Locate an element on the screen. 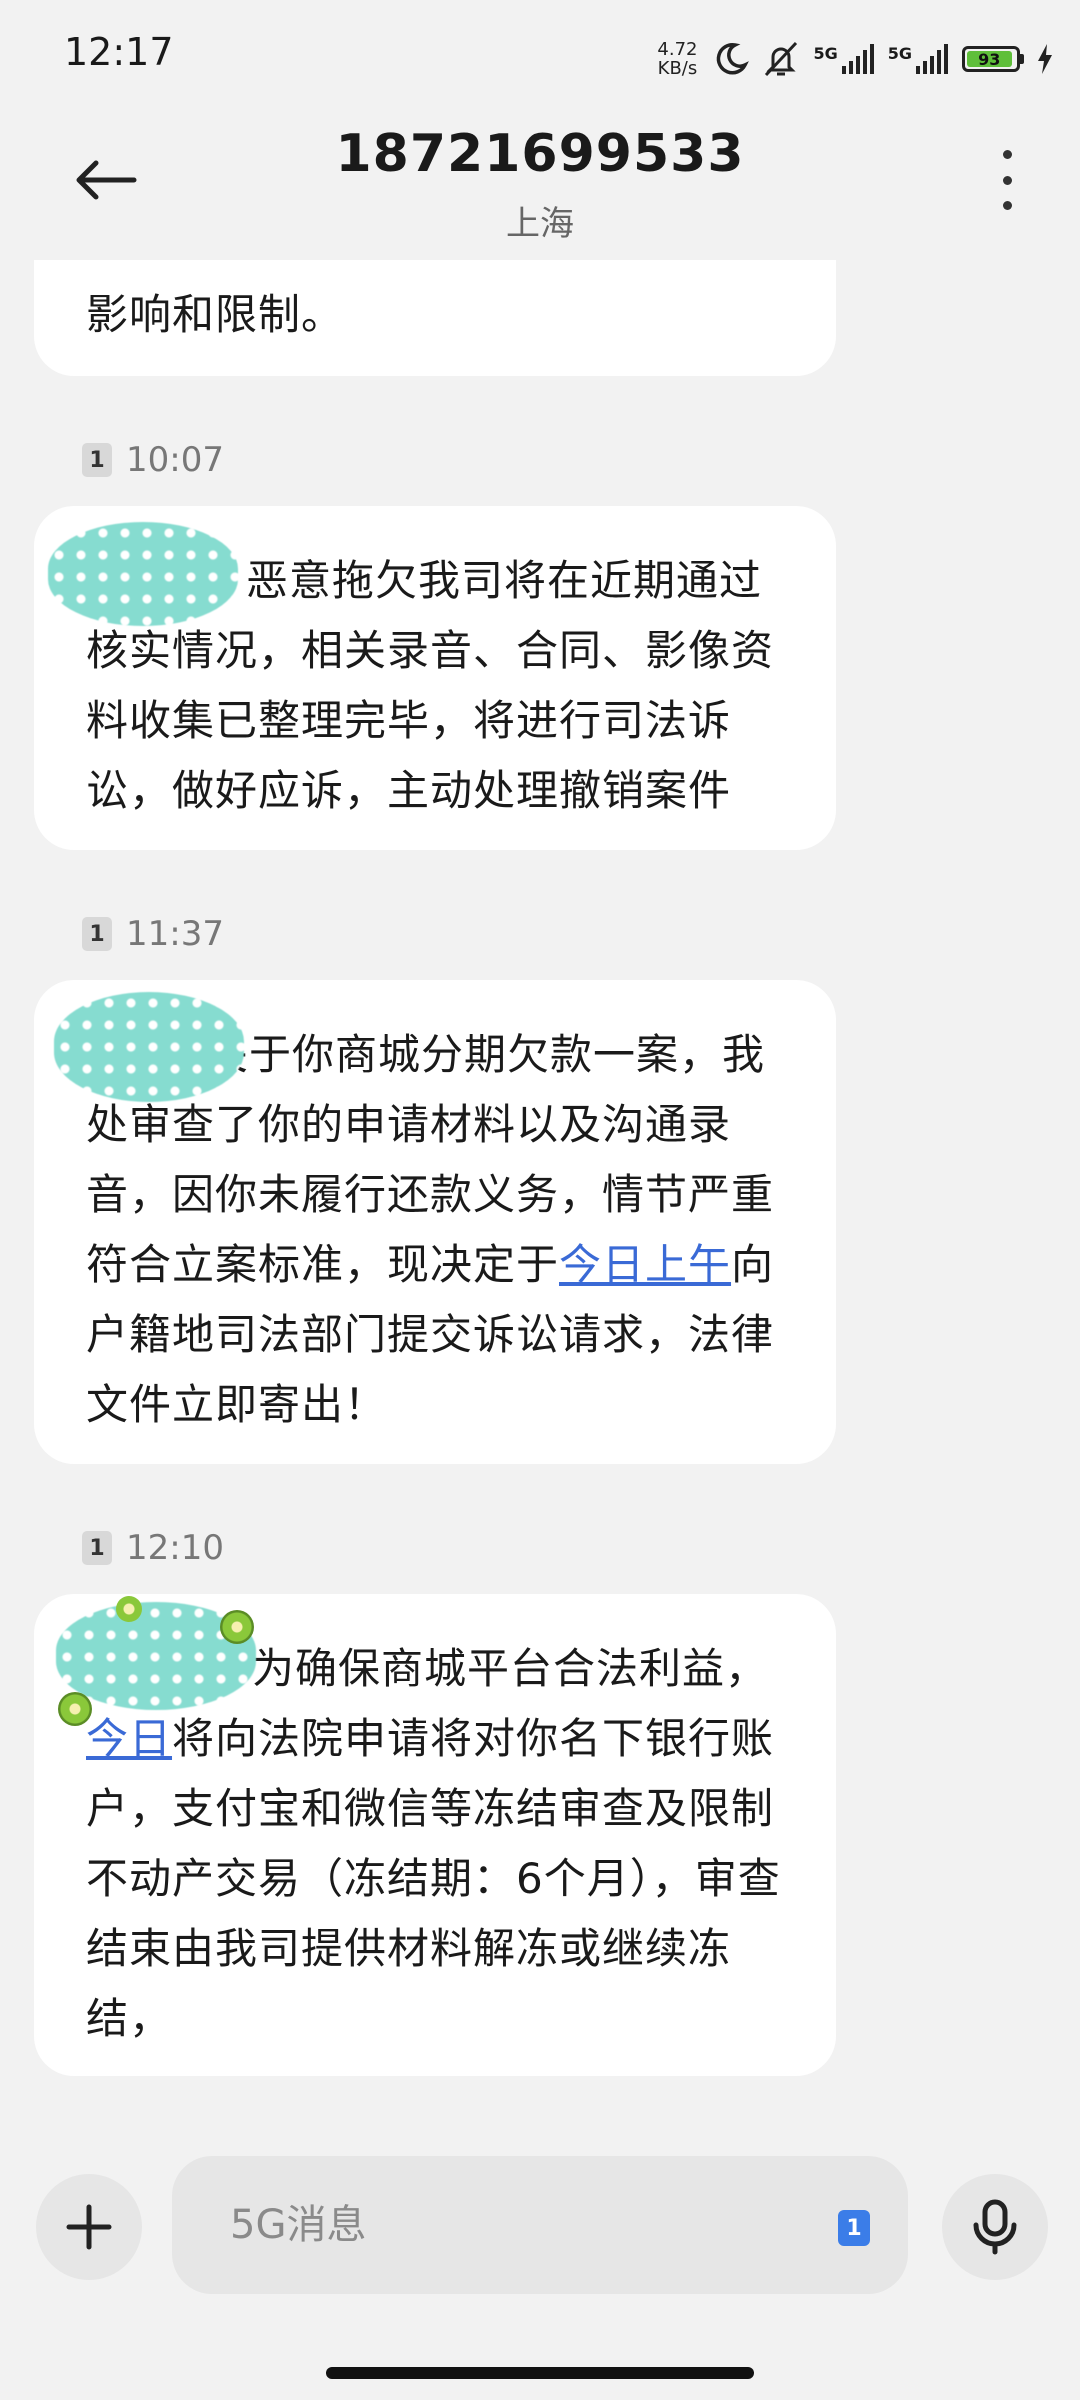 This screenshot has height=2400, width=1080. date-link: 今日上午 is located at coordinates (645, 1264).